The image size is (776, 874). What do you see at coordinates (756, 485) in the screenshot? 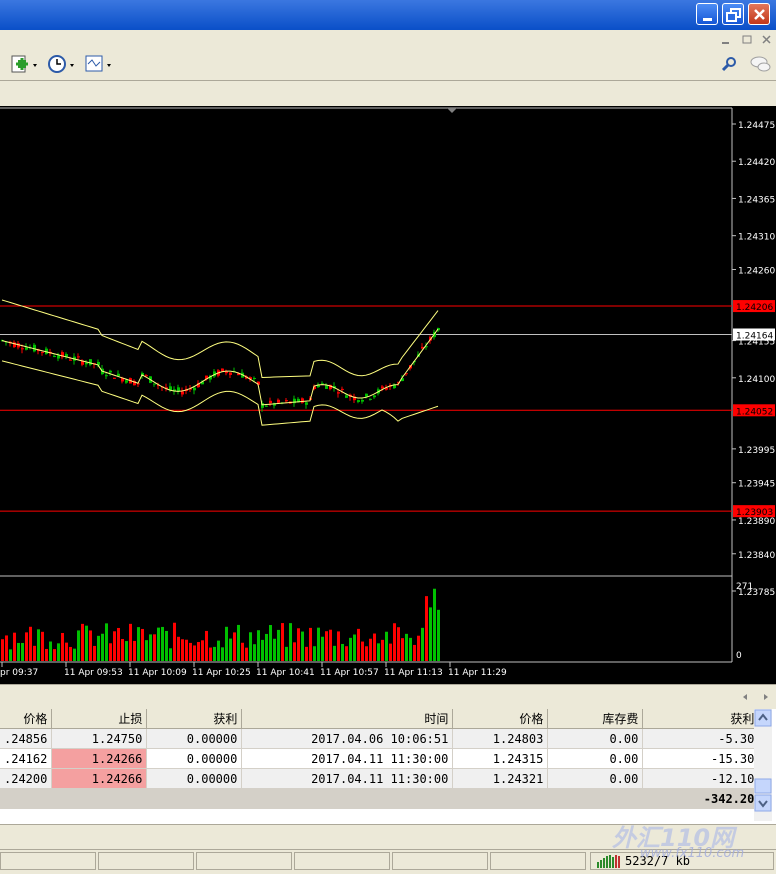
I see `y-tick-label: 1.23945` at bounding box center [756, 485].